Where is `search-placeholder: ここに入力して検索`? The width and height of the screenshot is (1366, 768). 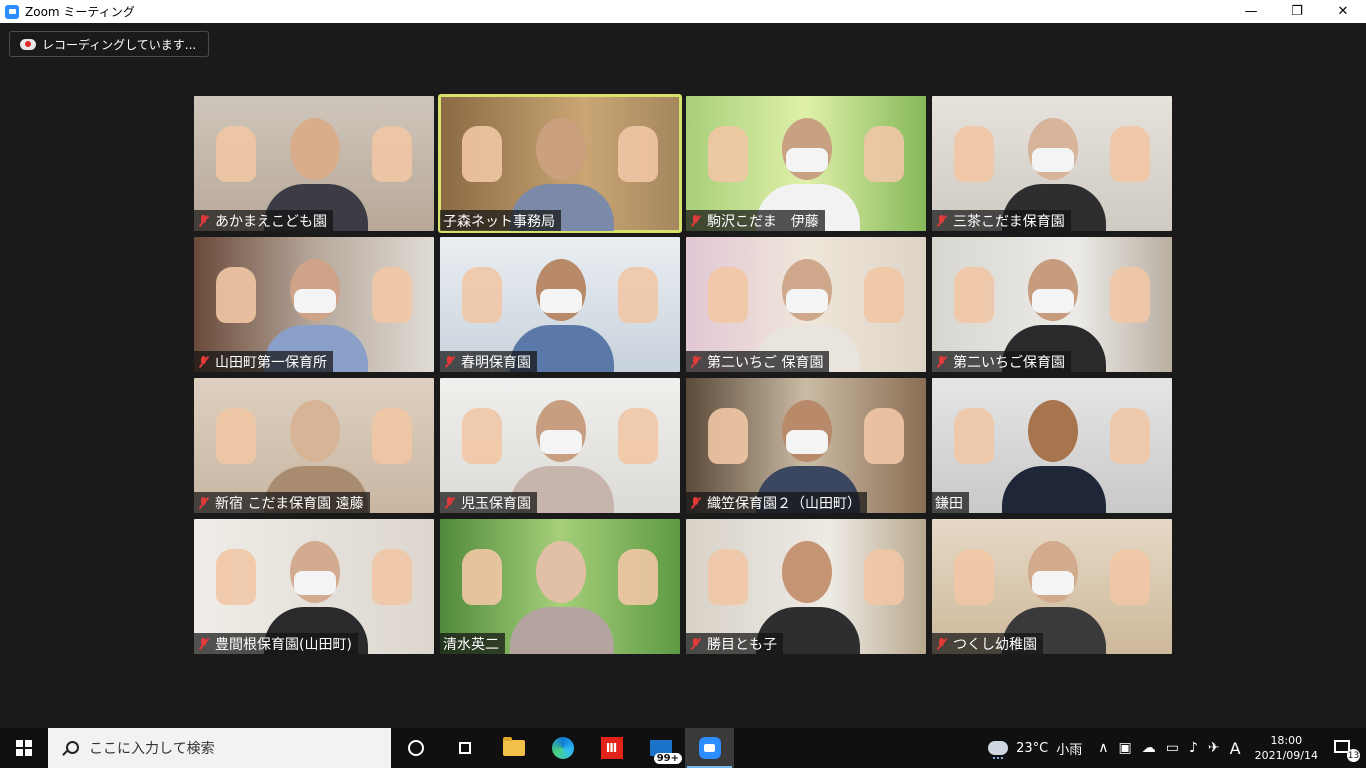 search-placeholder: ここに入力して検索 is located at coordinates (152, 749).